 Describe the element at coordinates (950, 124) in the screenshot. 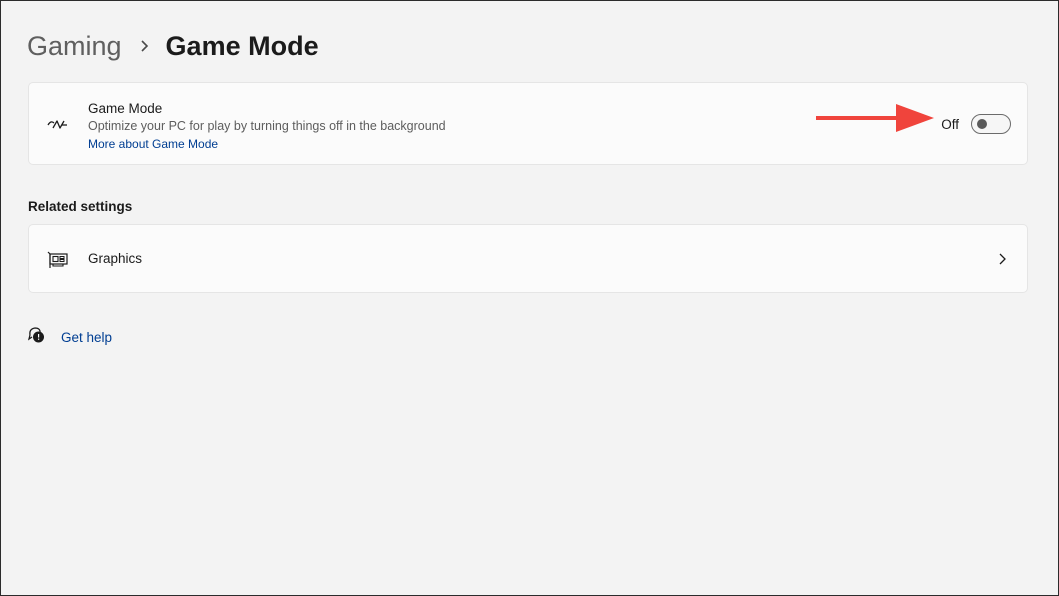

I see `toggle-state-label: Off` at that location.